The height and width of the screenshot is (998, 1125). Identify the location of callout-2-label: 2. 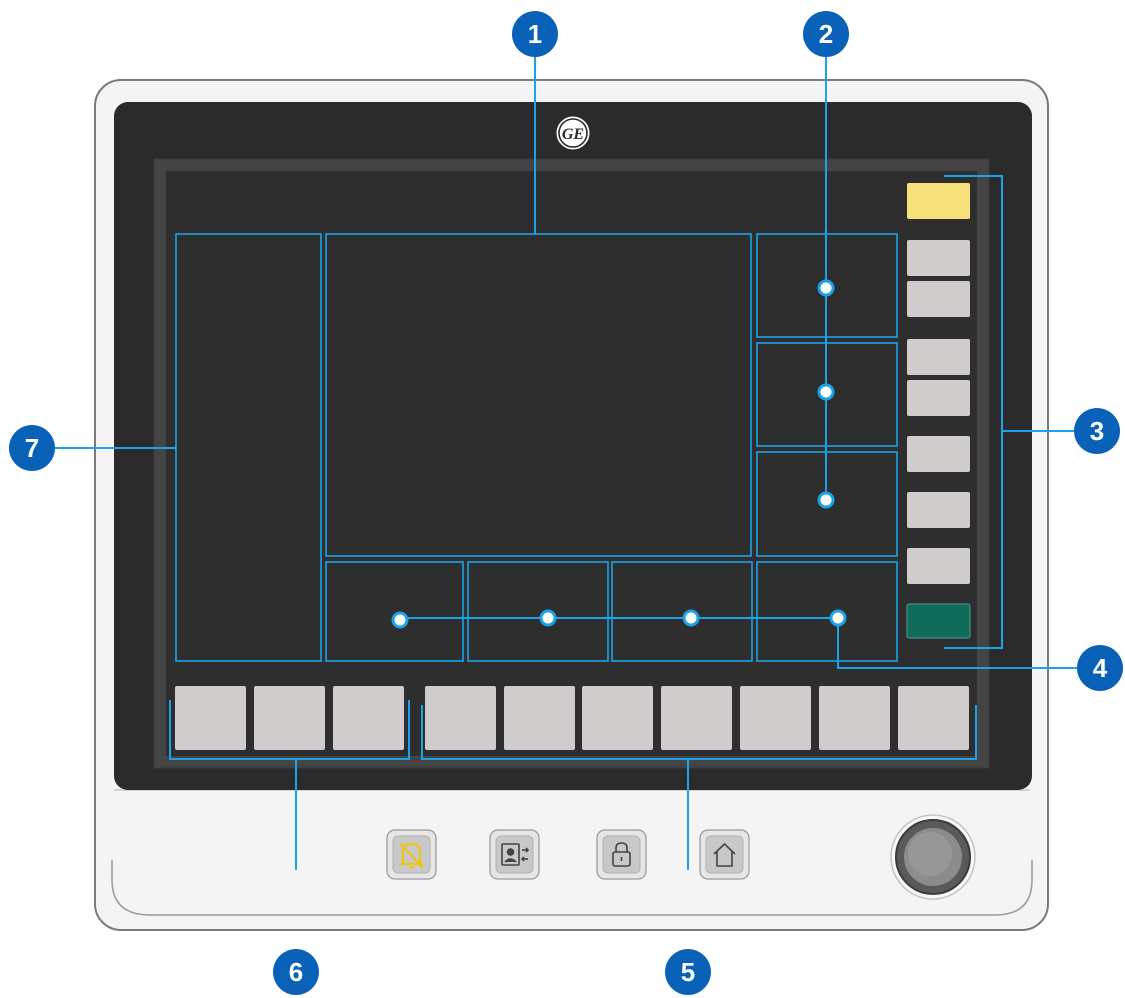
(826, 34).